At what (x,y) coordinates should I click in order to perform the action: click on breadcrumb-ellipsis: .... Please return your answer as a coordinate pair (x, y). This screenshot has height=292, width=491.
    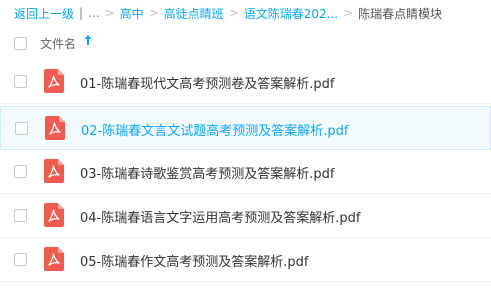
    Looking at the image, I should click on (93, 13).